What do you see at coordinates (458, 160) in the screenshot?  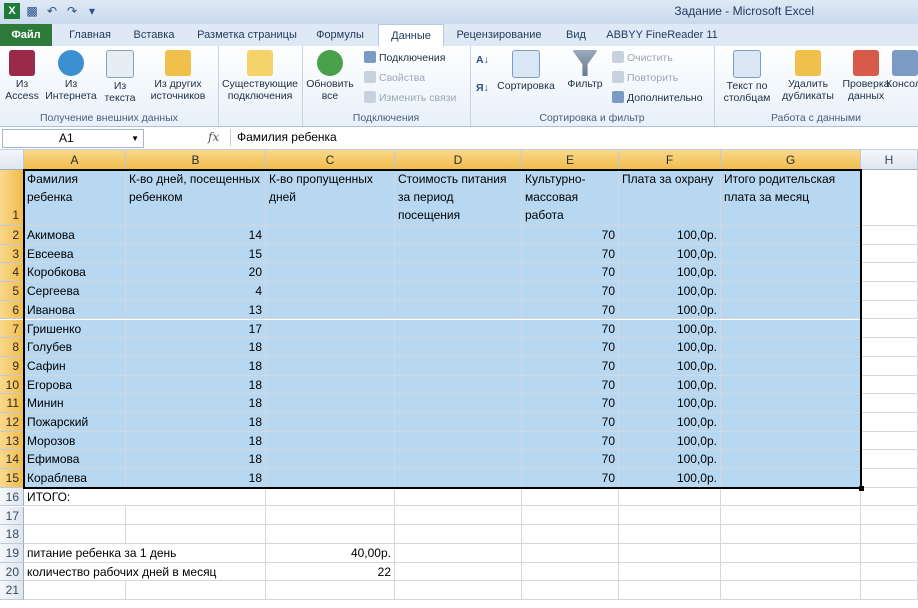 I see `column-header-d: D` at bounding box center [458, 160].